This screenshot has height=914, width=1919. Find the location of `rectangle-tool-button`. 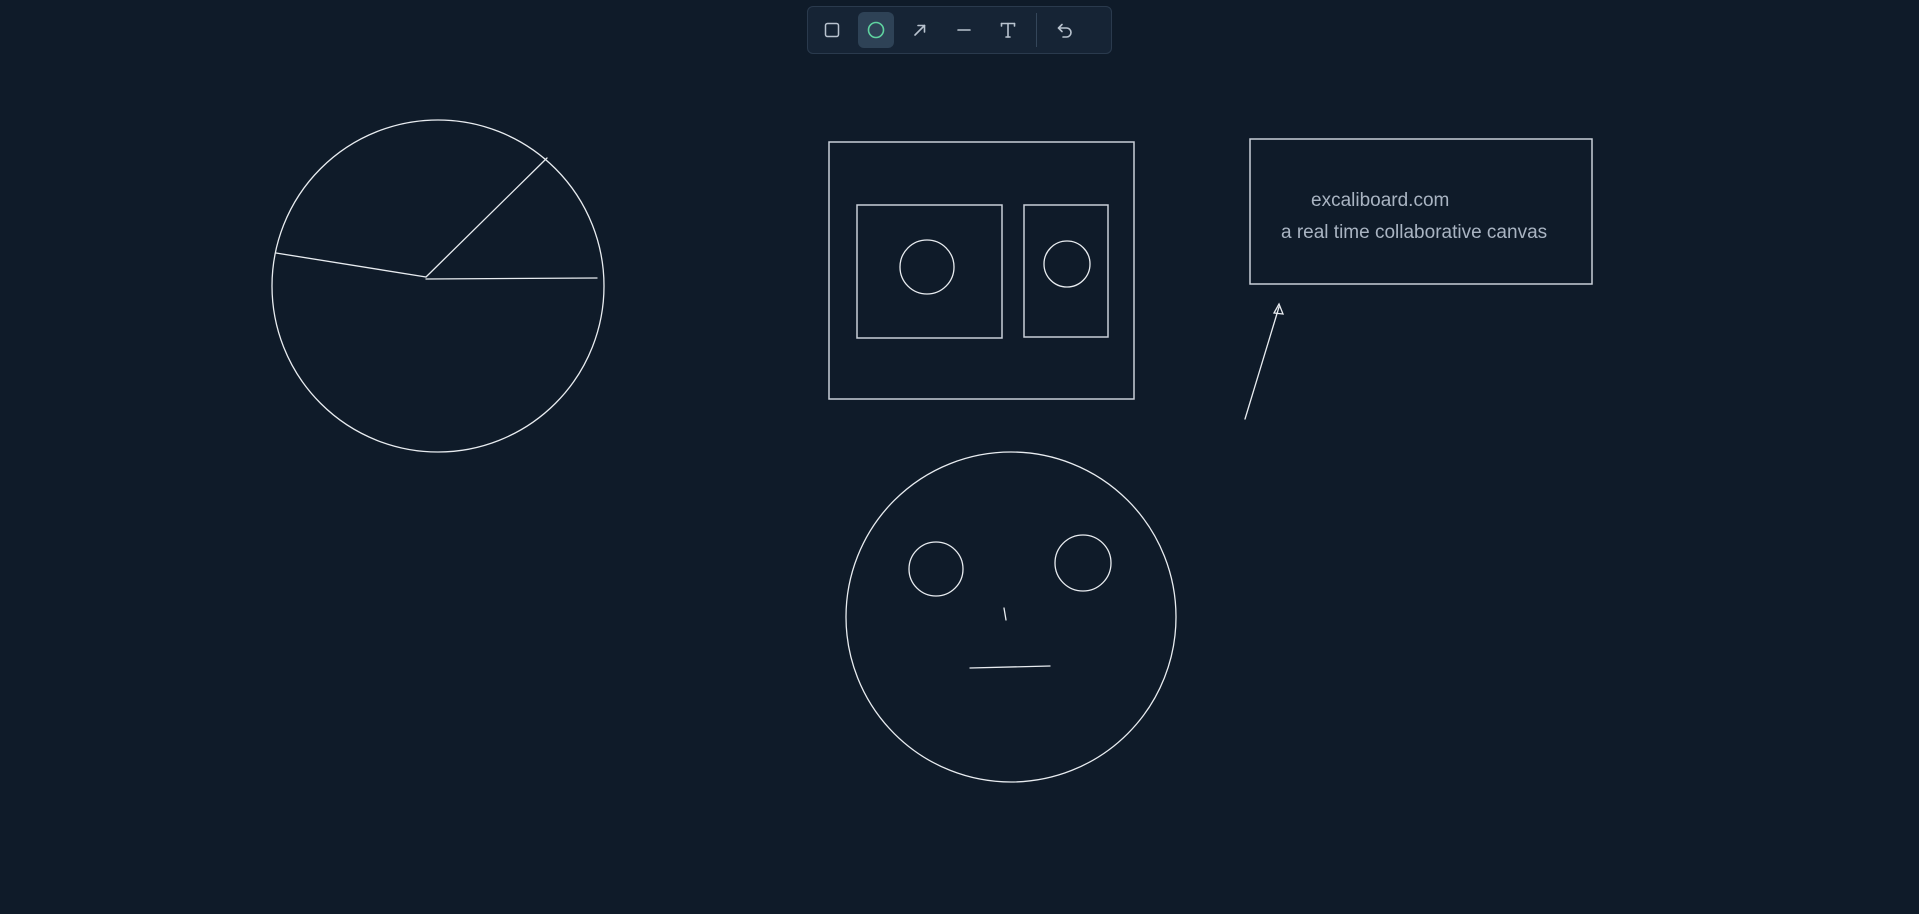

rectangle-tool-button is located at coordinates (832, 30).